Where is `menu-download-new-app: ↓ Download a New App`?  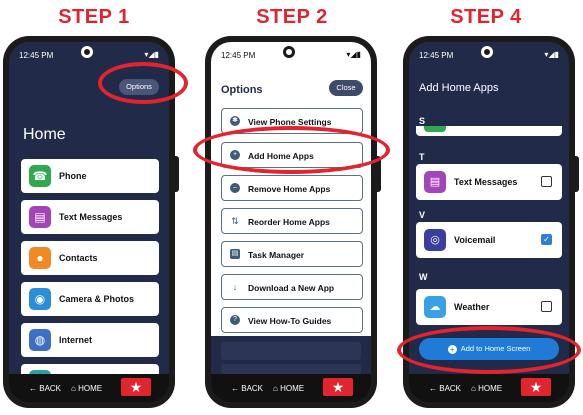 menu-download-new-app: ↓ Download a New App is located at coordinates (292, 287).